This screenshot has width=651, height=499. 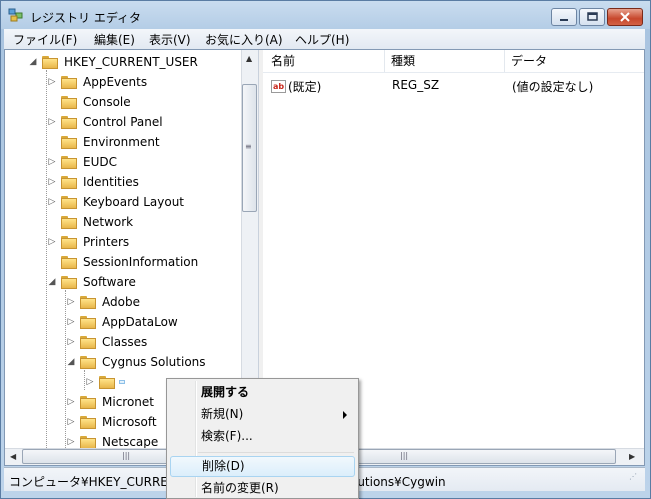 What do you see at coordinates (445, 61) in the screenshot?
I see `column-header-type: 種類` at bounding box center [445, 61].